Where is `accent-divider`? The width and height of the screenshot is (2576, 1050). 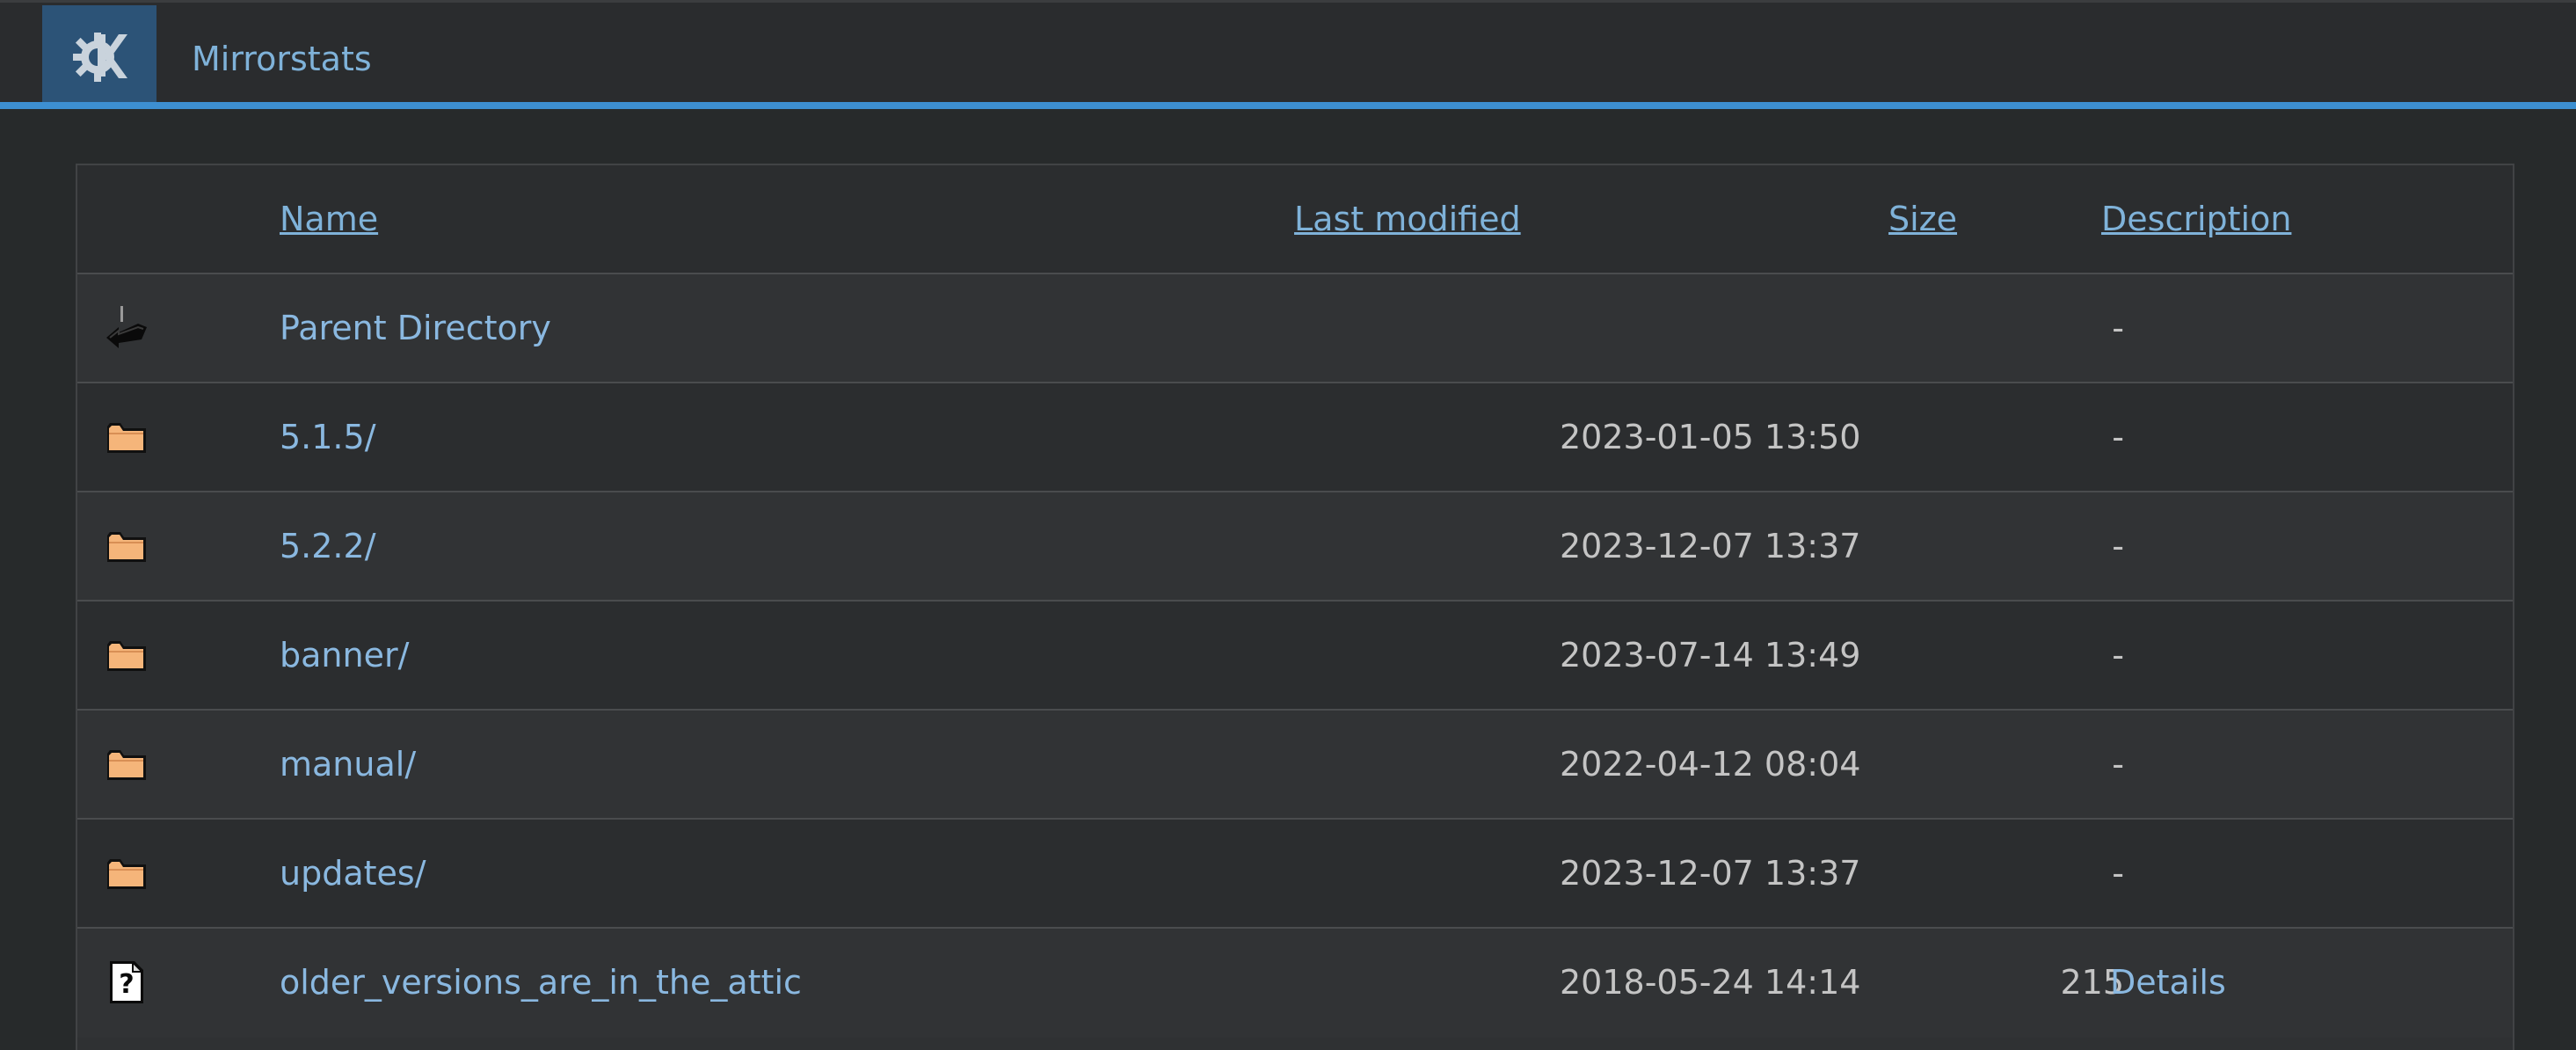
accent-divider is located at coordinates (1288, 106).